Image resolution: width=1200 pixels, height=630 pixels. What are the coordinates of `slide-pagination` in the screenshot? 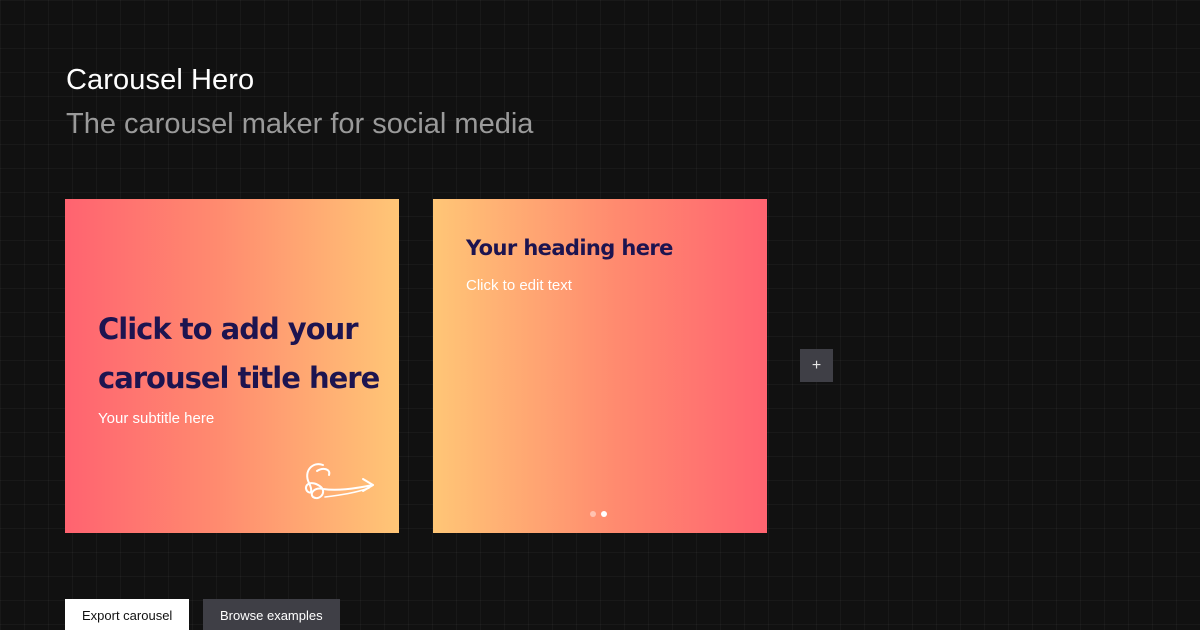 It's located at (598, 514).